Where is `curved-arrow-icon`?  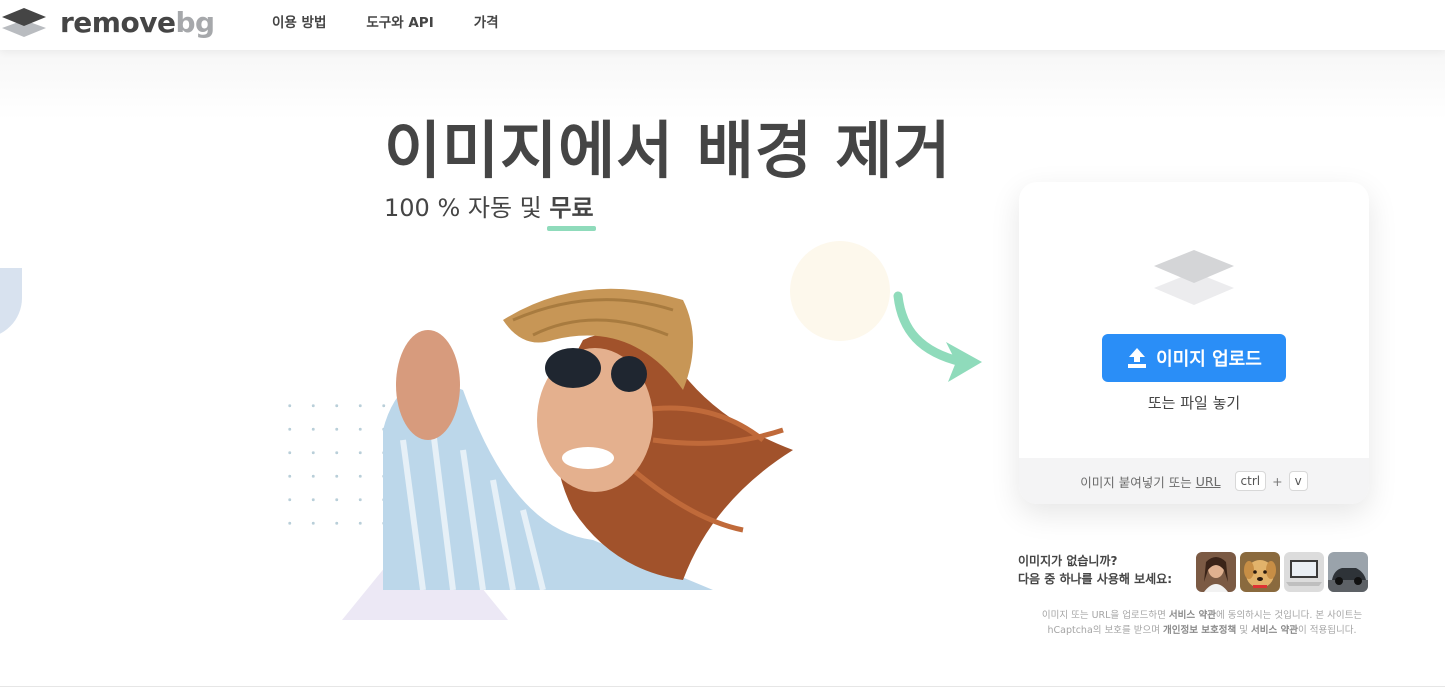 curved-arrow-icon is located at coordinates (937, 336).